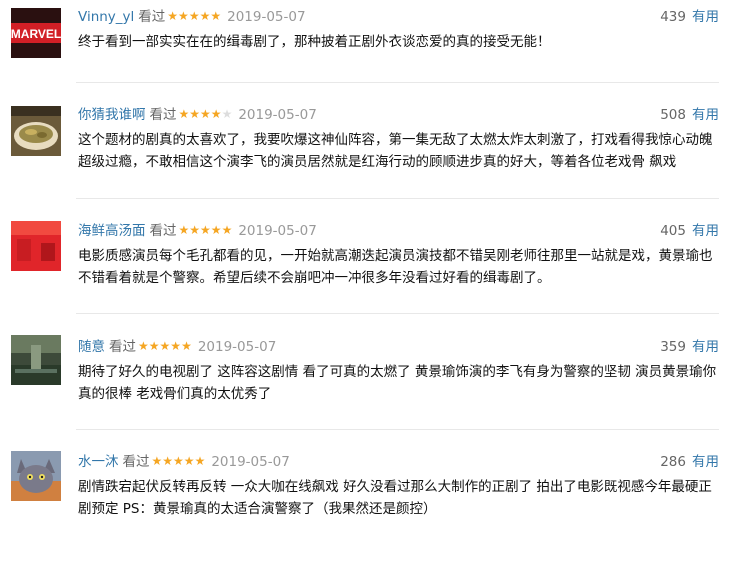  I want to click on landscape-avatar, so click(36, 360).